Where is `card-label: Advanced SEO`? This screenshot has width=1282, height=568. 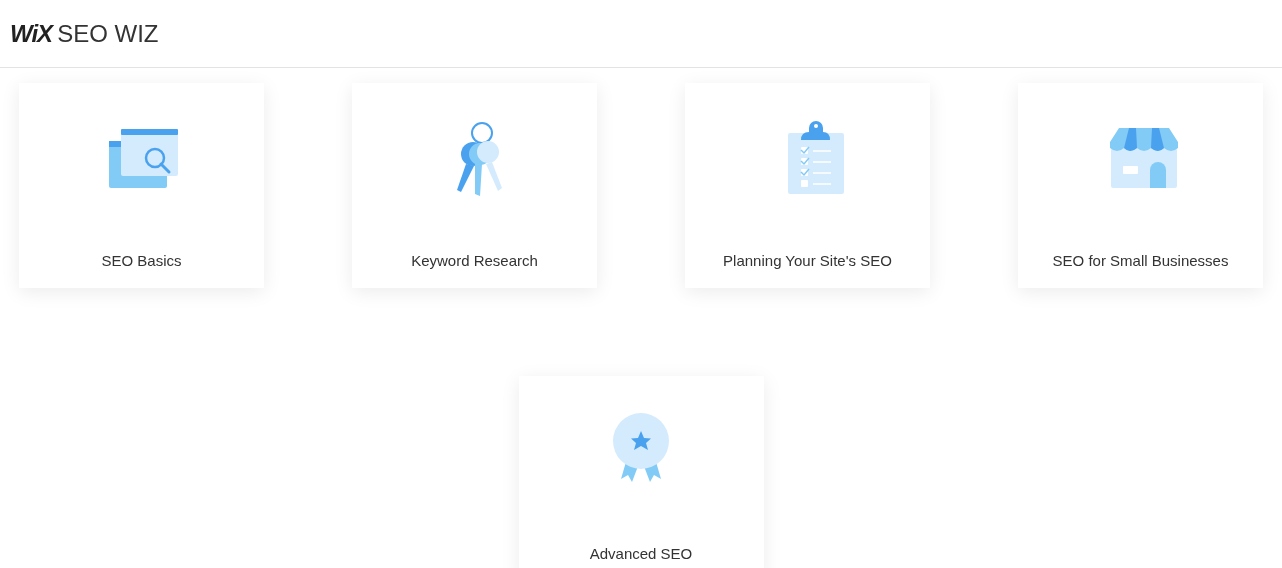 card-label: Advanced SEO is located at coordinates (641, 553).